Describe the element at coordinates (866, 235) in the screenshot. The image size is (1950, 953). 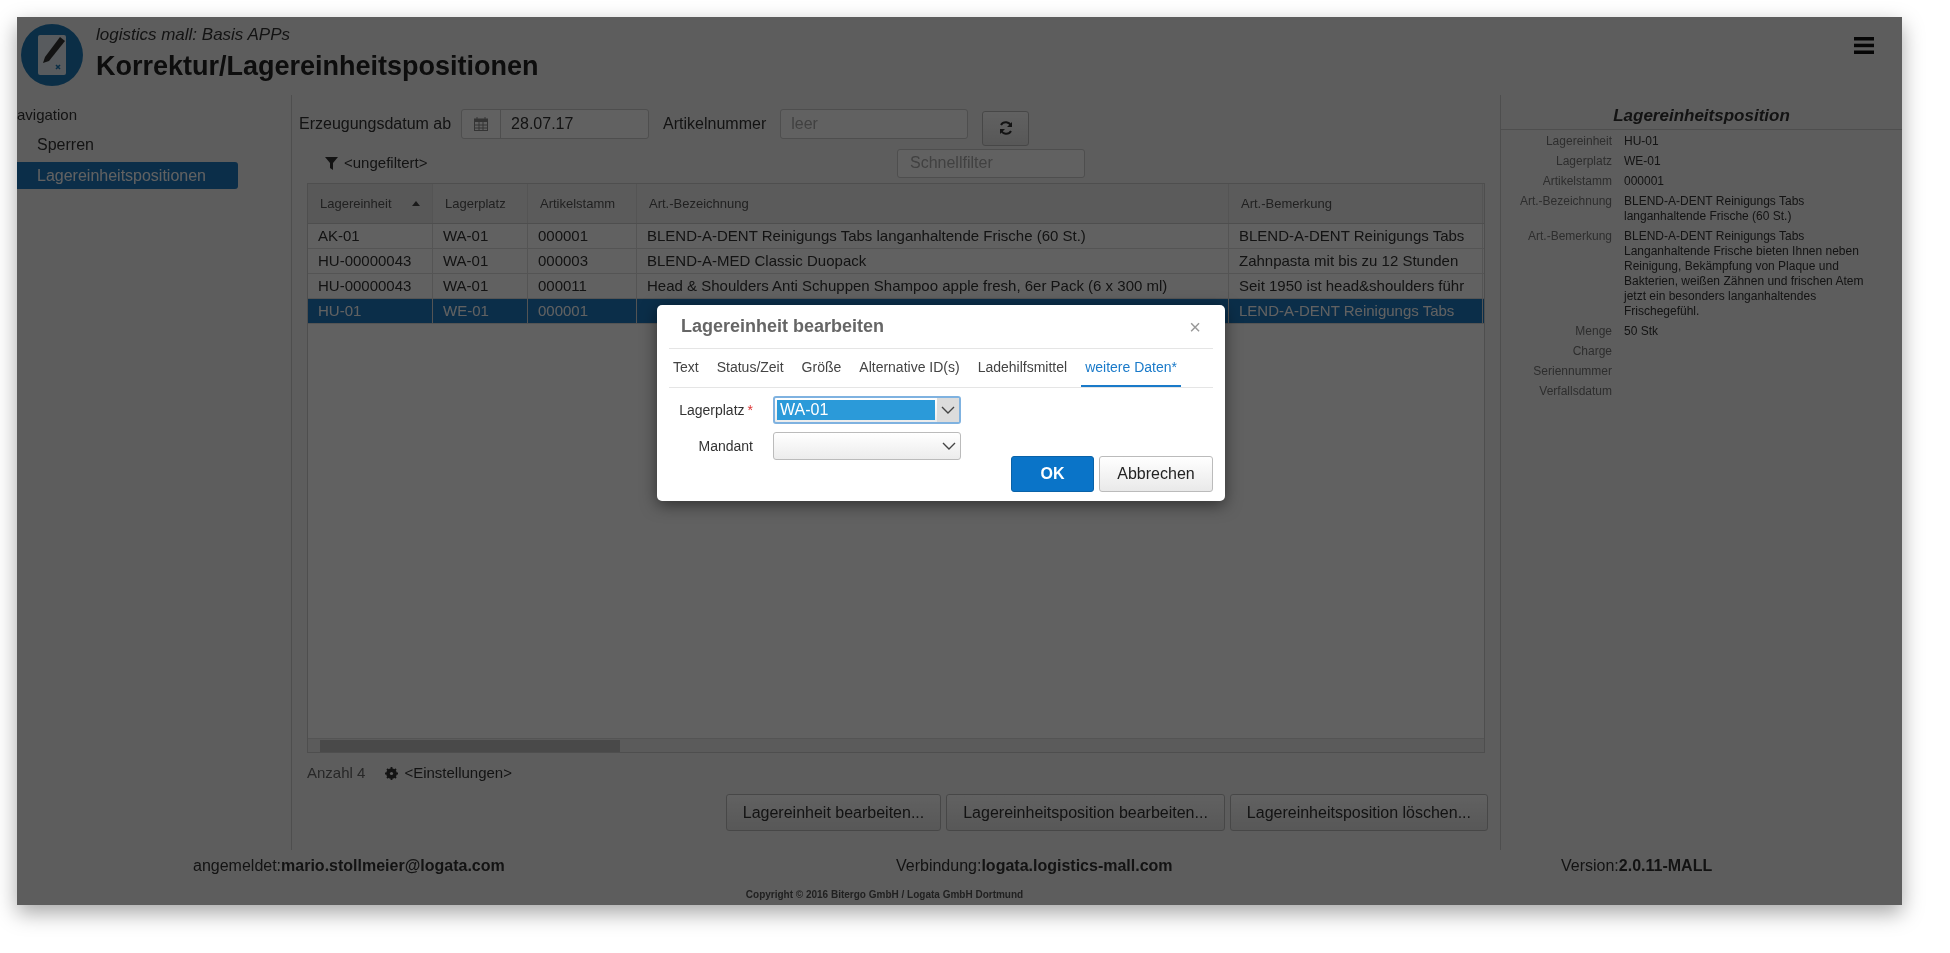
I see `table-cell-text: BLEND-A-DENT Reinigungs Tabs langanhaltende Frische (60 St.)` at that location.